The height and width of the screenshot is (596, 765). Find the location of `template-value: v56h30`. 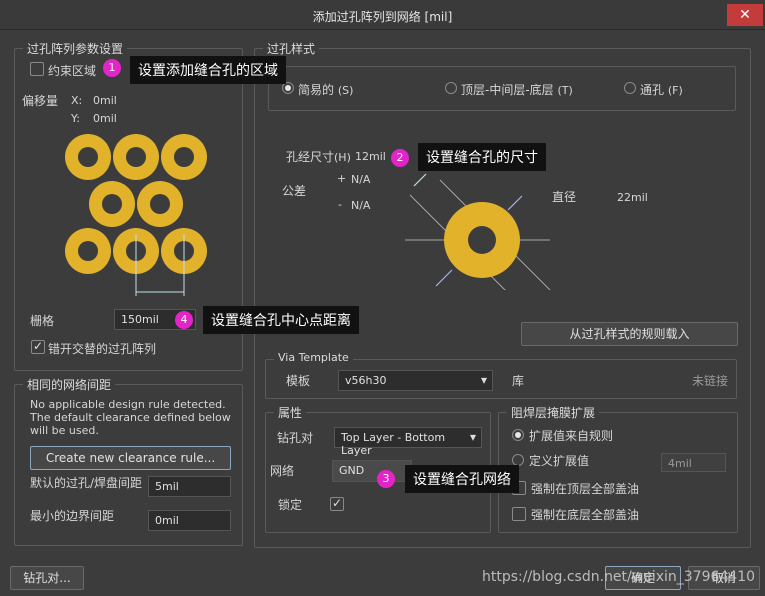

template-value: v56h30 is located at coordinates (366, 380).